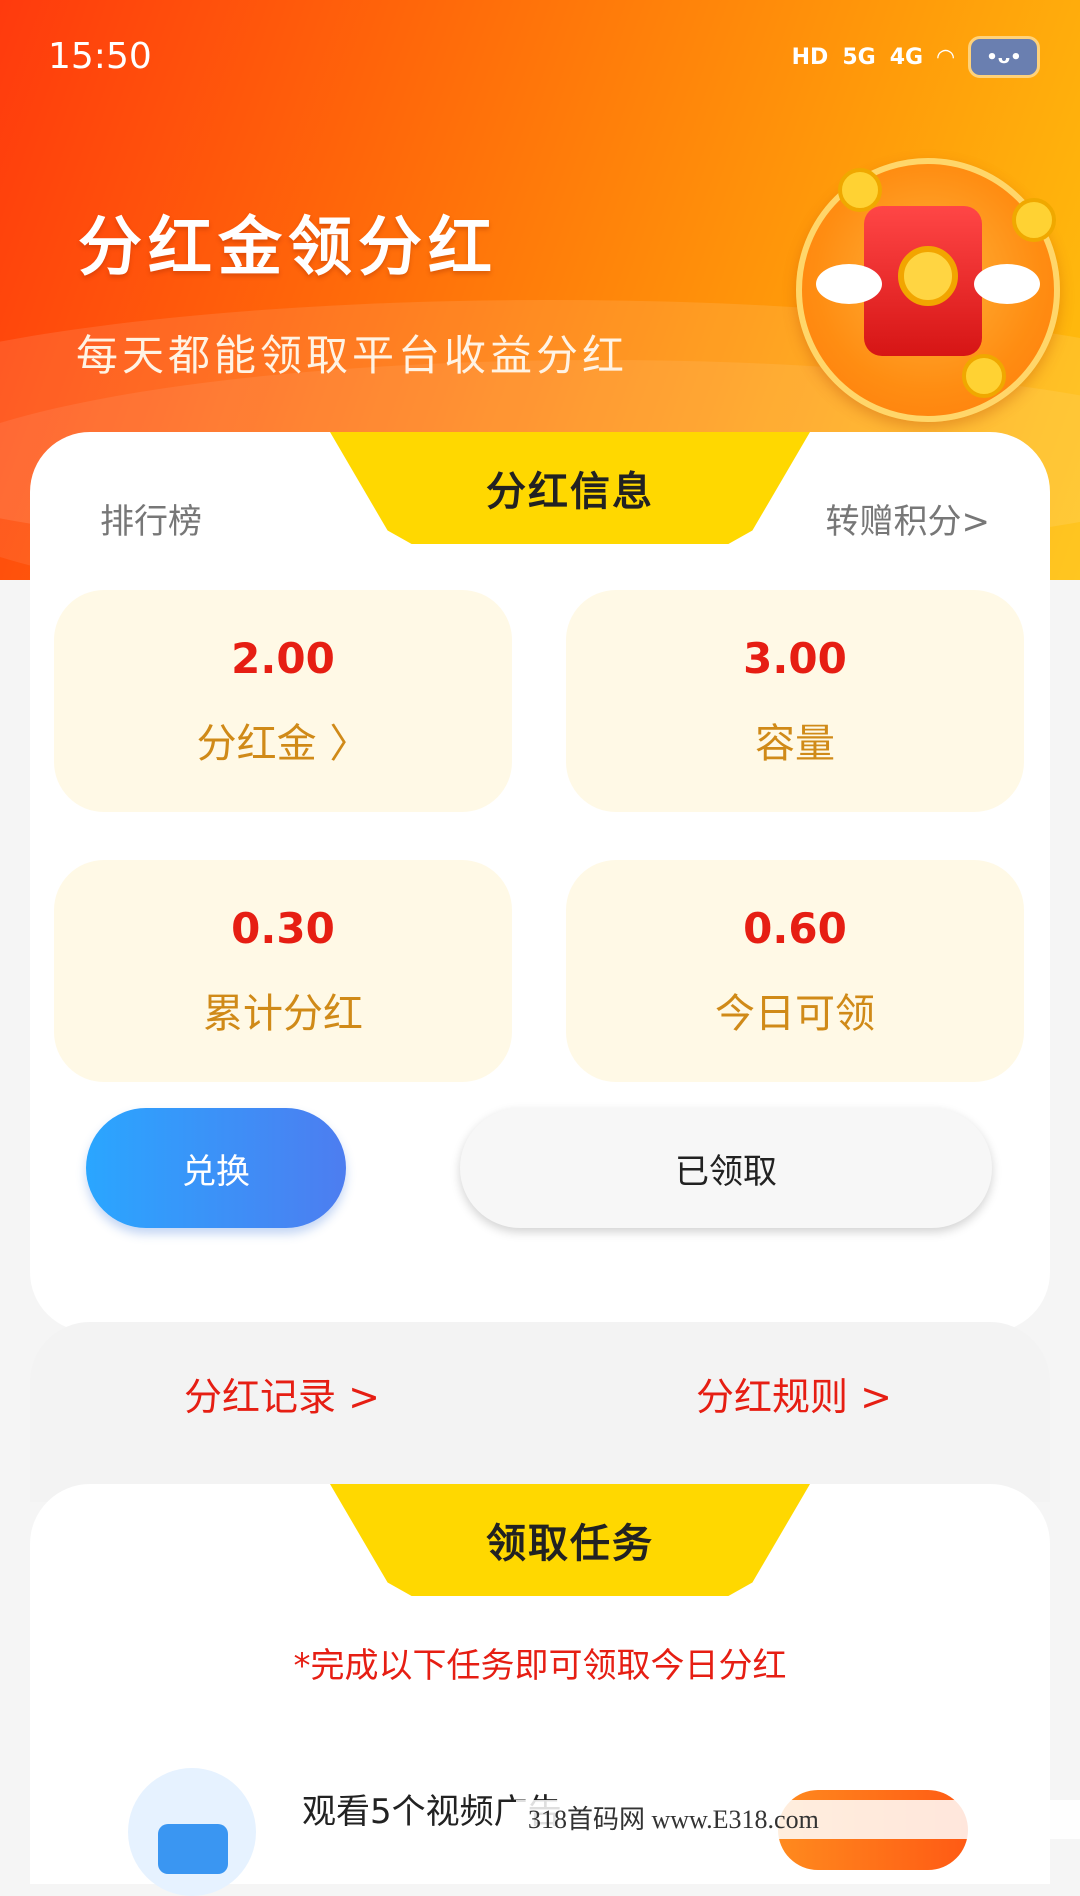 The image size is (1080, 1896). Describe the element at coordinates (540, 1666) in the screenshot. I see `tasks-note: *完成以下任务即可领取今日分红` at that location.